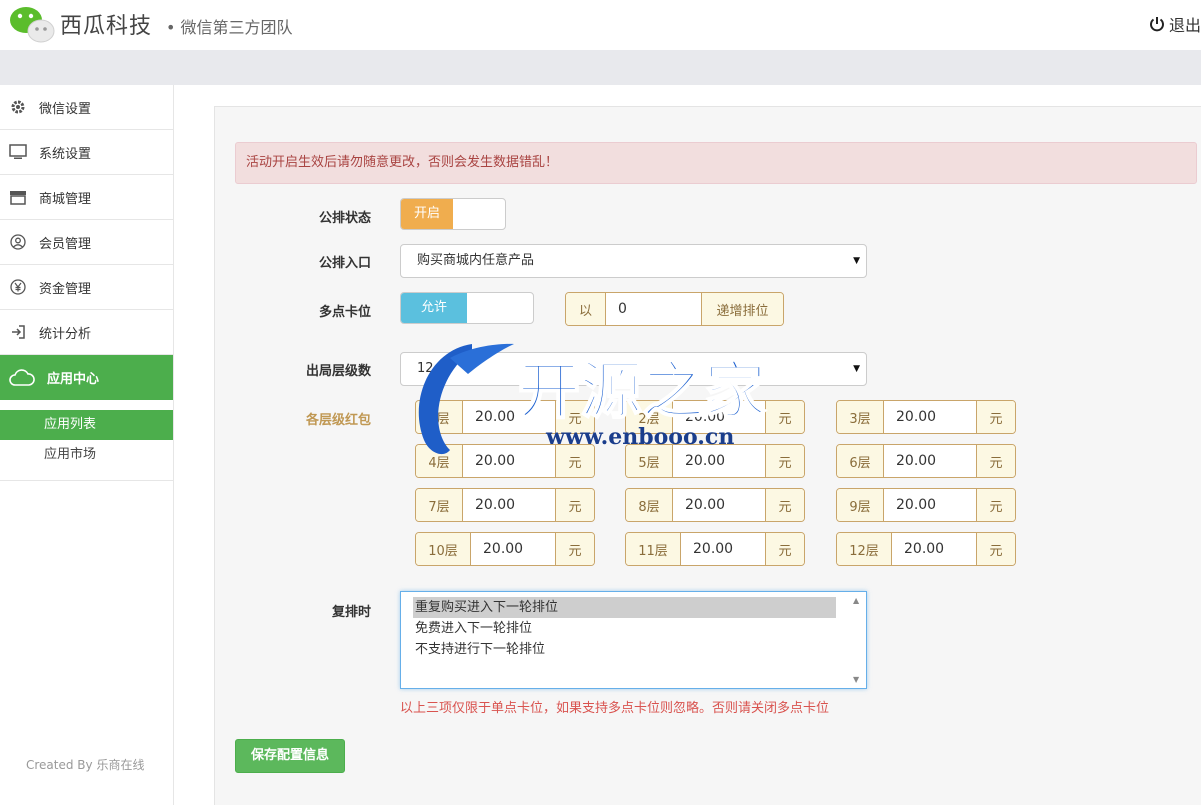  I want to click on brand-subtitle: • 微信第三方团队, so click(229, 27).